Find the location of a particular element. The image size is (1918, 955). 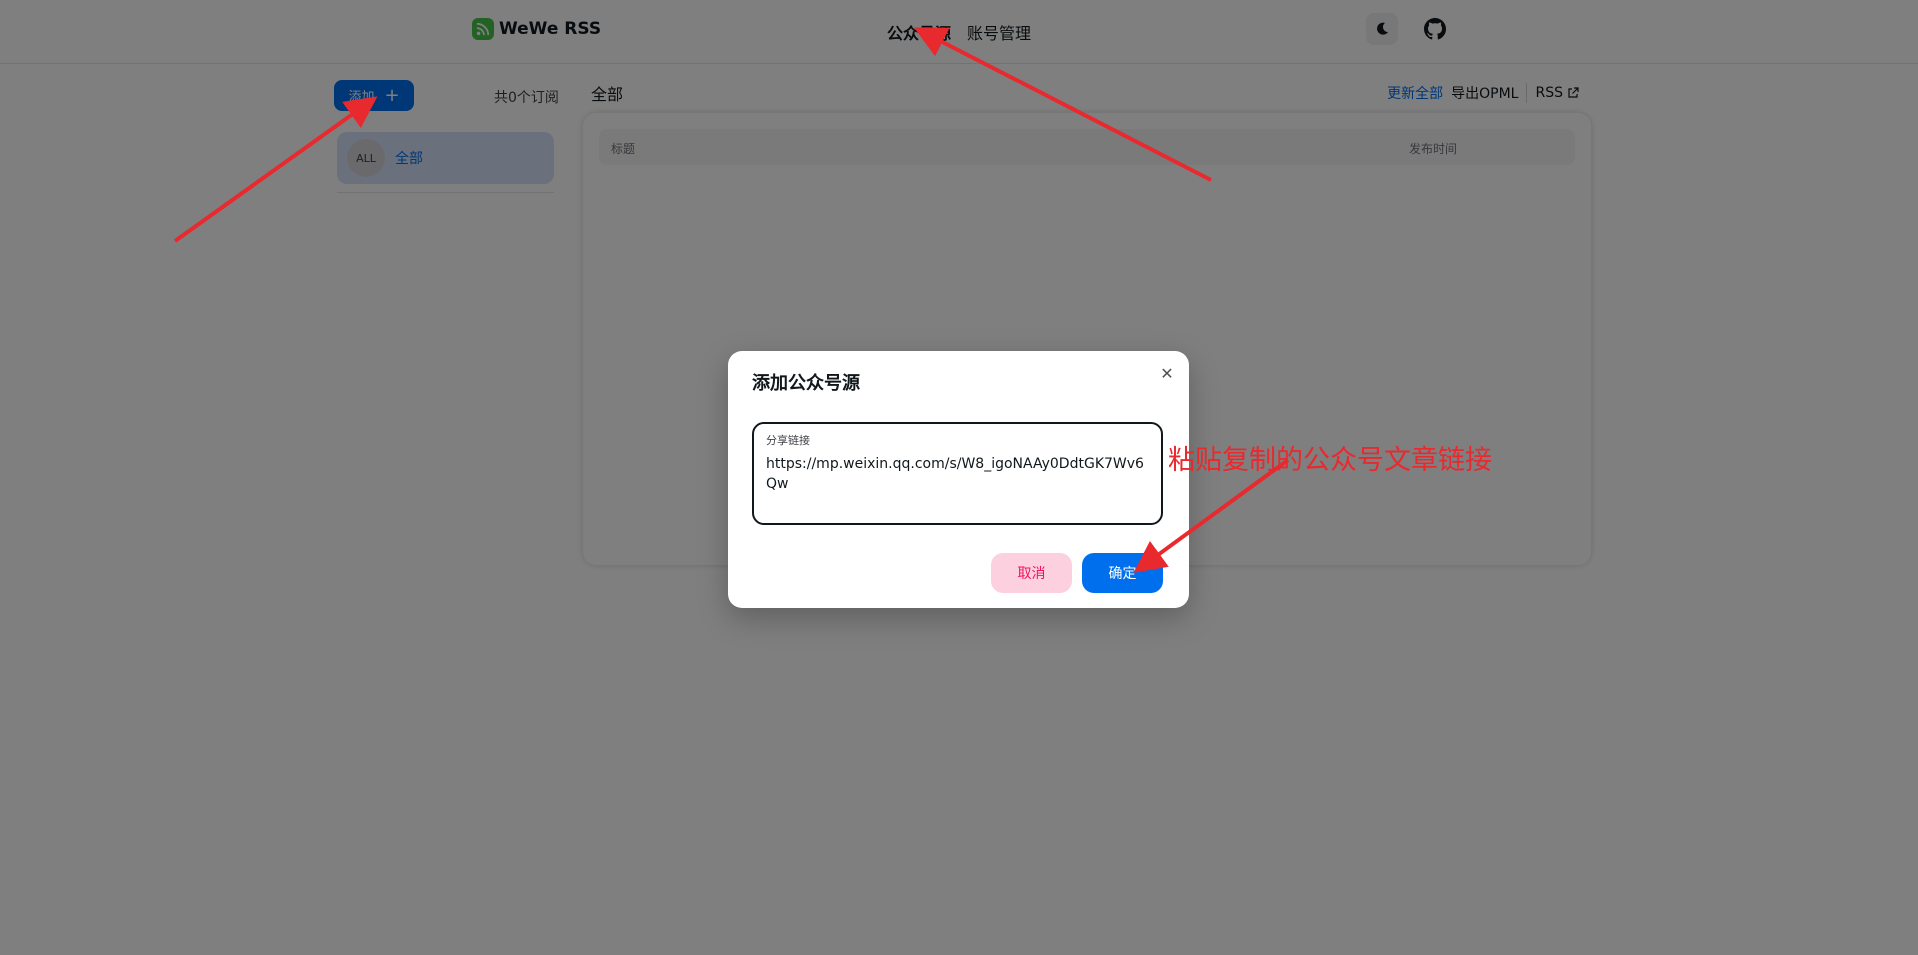

confirm-button: 确定 is located at coordinates (1122, 573).